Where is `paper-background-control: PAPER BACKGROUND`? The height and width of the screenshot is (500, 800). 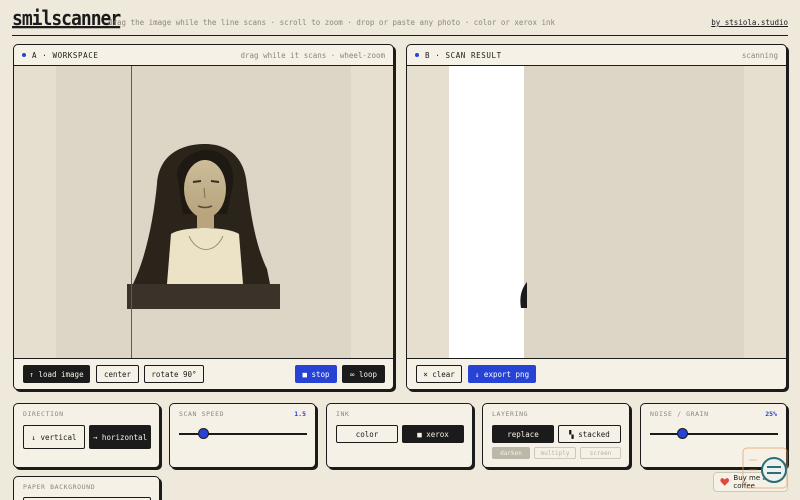
paper-background-control: PAPER BACKGROUND is located at coordinates (86, 488).